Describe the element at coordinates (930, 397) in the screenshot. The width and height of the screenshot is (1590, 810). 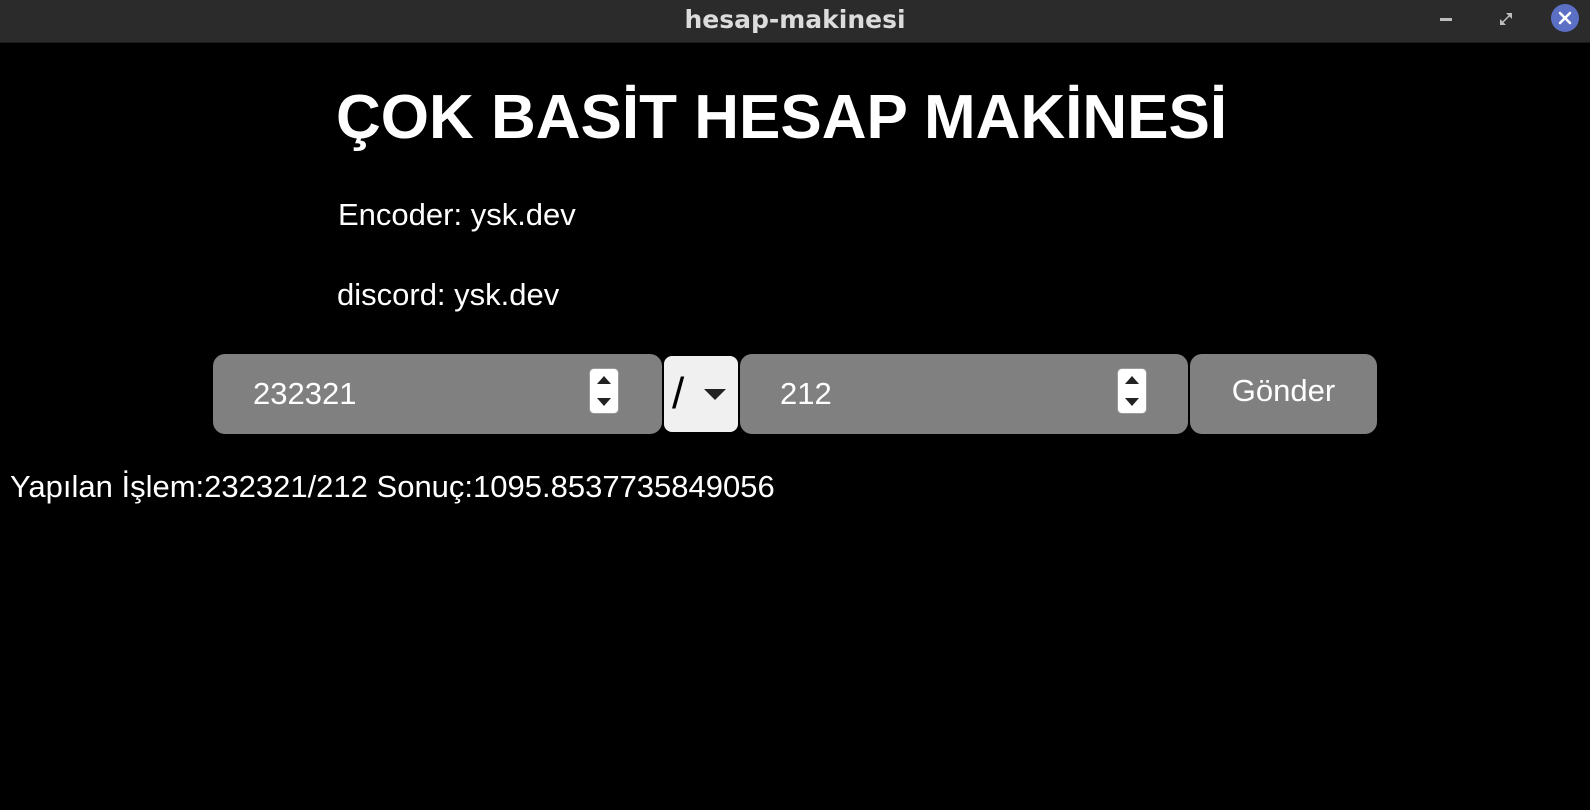
I see `number2-input` at that location.